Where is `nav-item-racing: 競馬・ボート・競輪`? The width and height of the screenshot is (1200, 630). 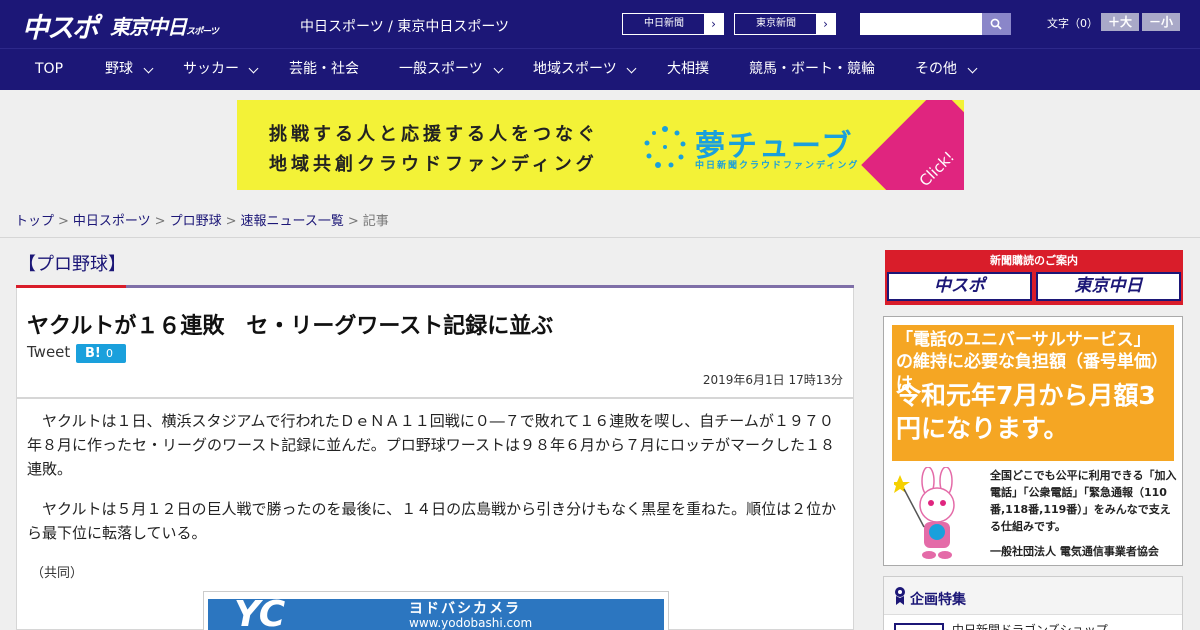 nav-item-racing: 競馬・ボート・競輪 is located at coordinates (812, 69).